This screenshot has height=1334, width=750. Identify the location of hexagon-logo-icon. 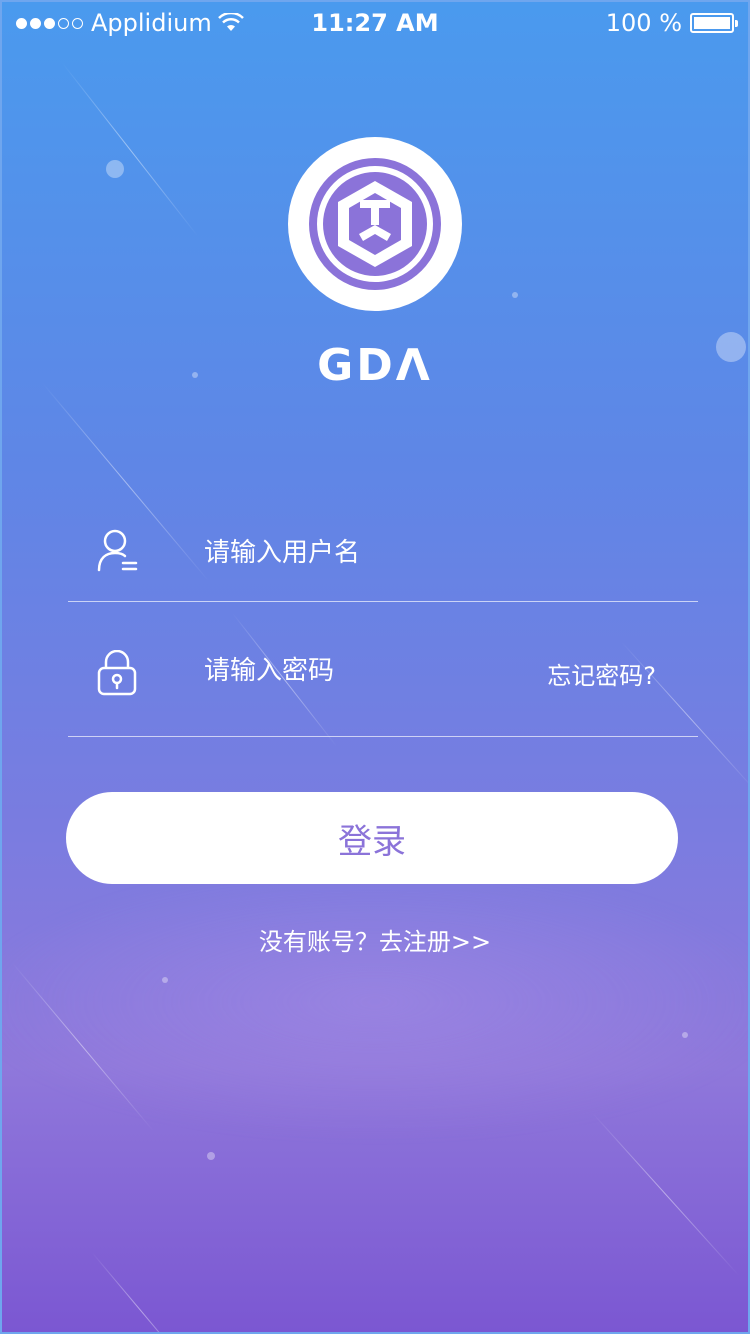
(375, 224).